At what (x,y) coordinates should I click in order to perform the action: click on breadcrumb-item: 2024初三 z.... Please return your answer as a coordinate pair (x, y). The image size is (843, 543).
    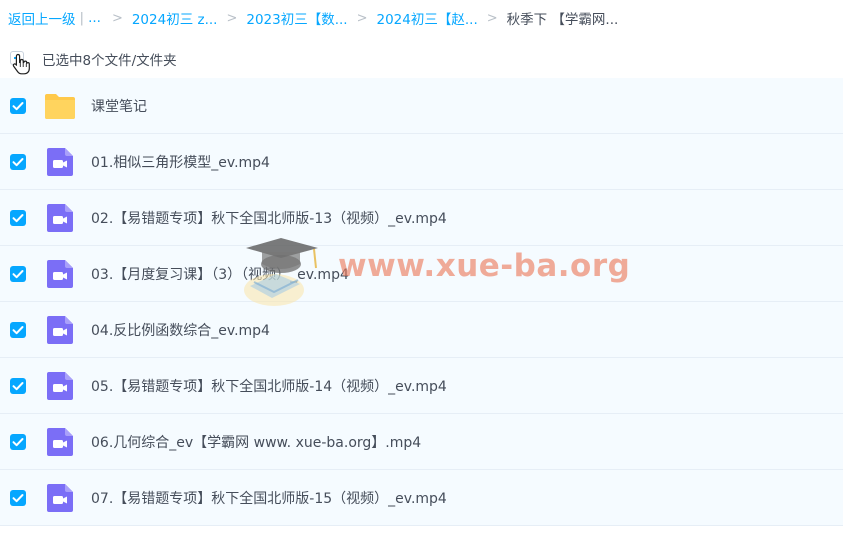
    Looking at the image, I should click on (175, 18).